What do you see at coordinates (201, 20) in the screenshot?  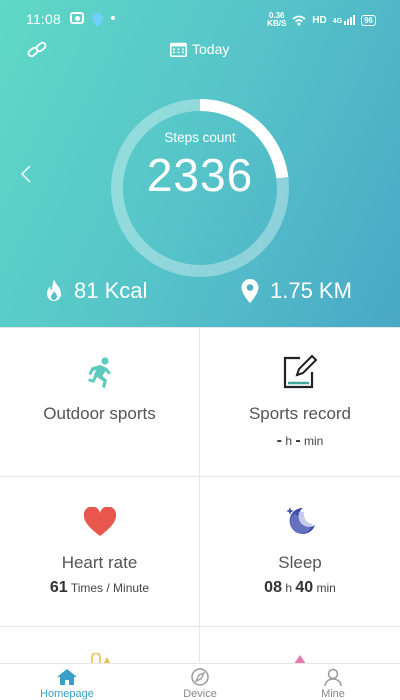 I see `status-bar: 11:08 0.36 KB/S HD 4G 96` at bounding box center [201, 20].